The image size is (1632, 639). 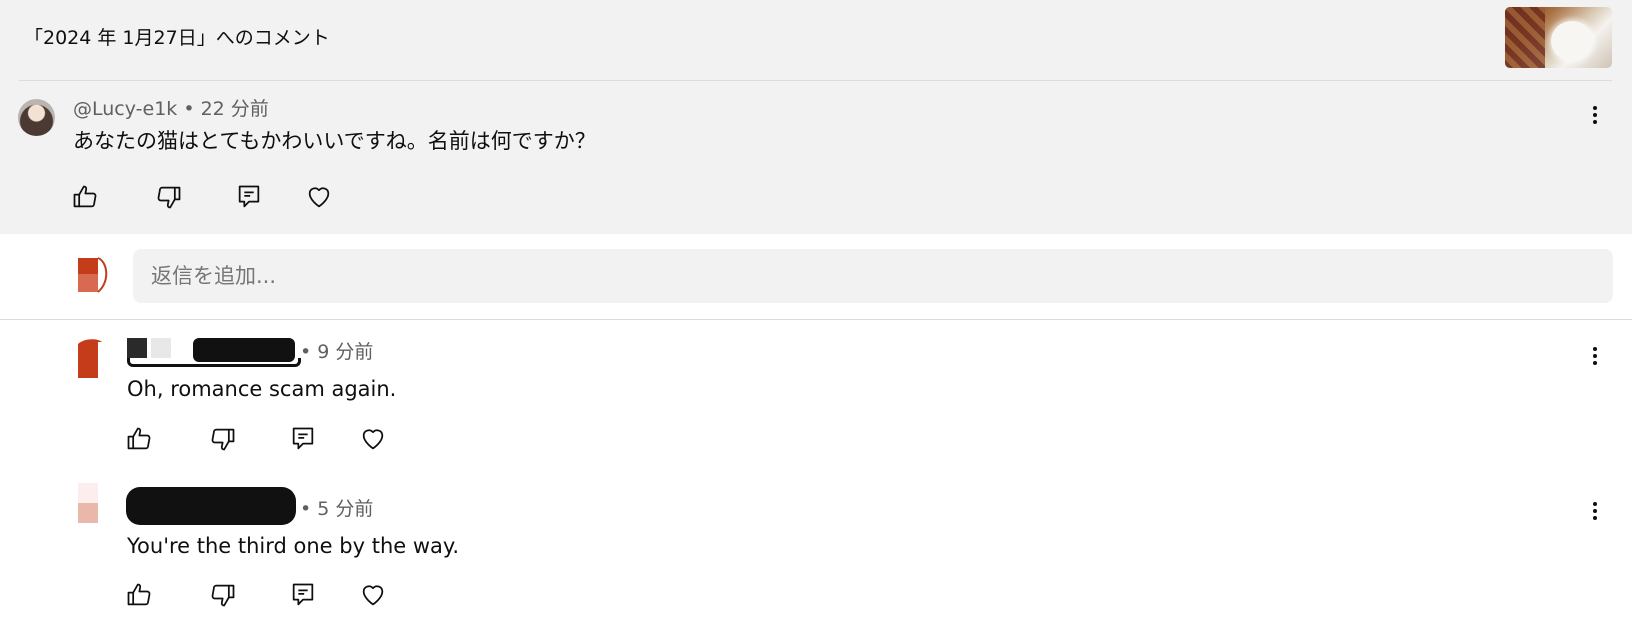 What do you see at coordinates (1525, 37) in the screenshot?
I see `thumbnail-rug` at bounding box center [1525, 37].